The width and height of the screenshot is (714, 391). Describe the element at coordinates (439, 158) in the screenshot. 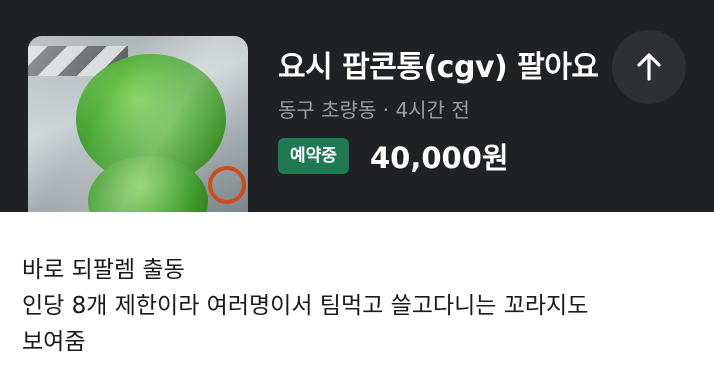

I see `listing-price: 40,000원` at that location.